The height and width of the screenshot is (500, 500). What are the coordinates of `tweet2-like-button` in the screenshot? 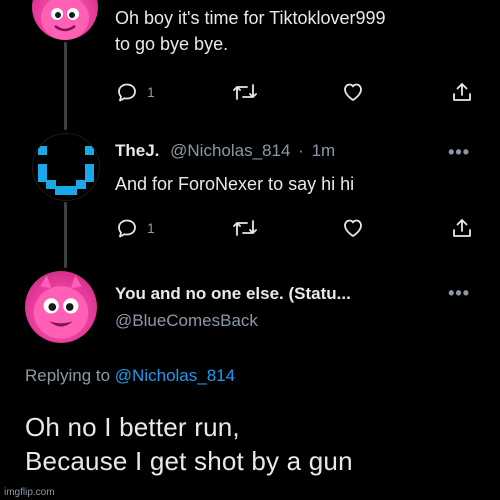 It's located at (353, 228).